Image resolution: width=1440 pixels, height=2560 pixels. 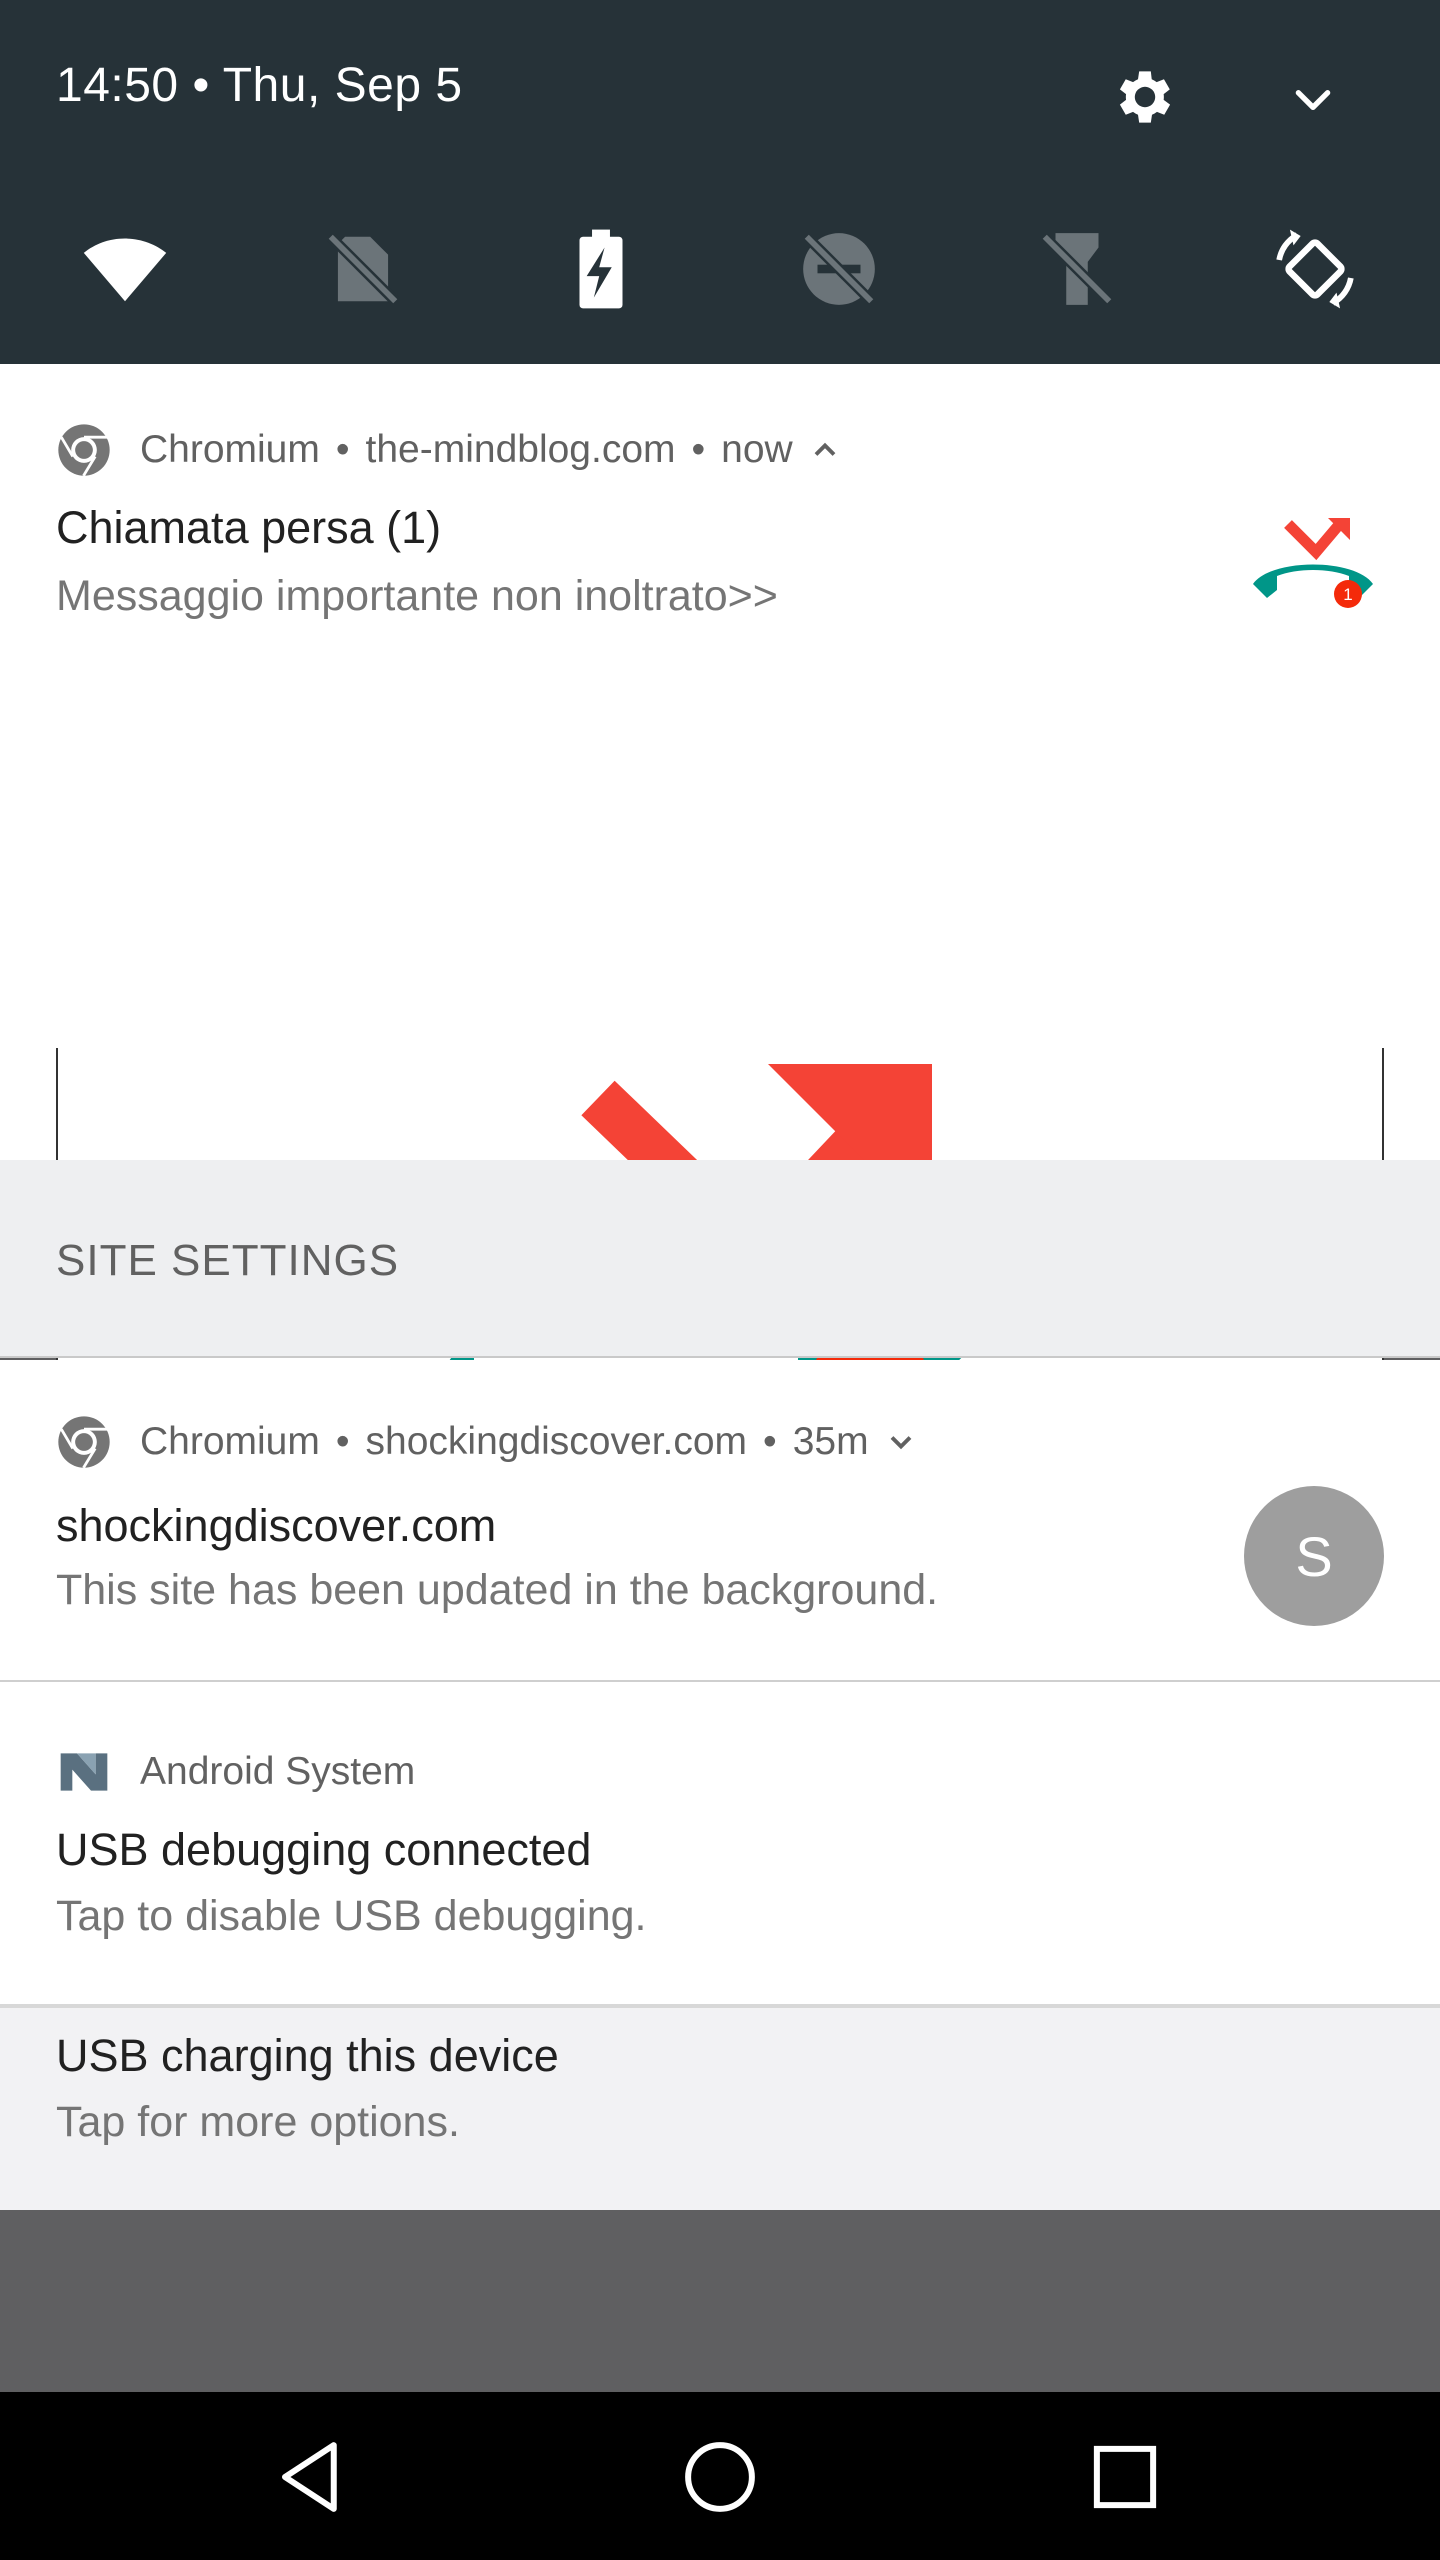 What do you see at coordinates (125, 269) in the screenshot?
I see `wifi-icon` at bounding box center [125, 269].